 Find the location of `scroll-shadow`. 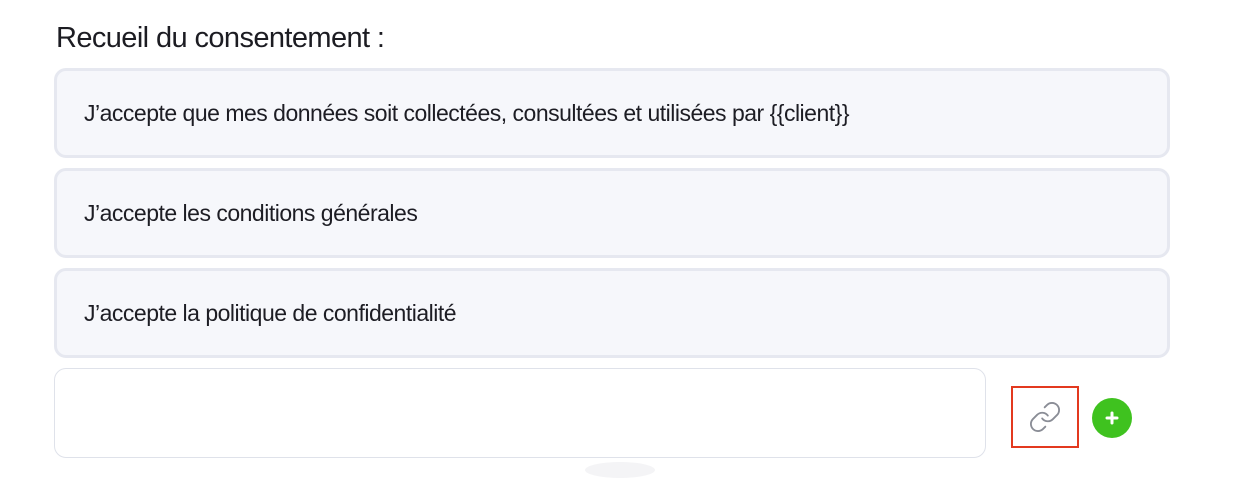

scroll-shadow is located at coordinates (620, 470).